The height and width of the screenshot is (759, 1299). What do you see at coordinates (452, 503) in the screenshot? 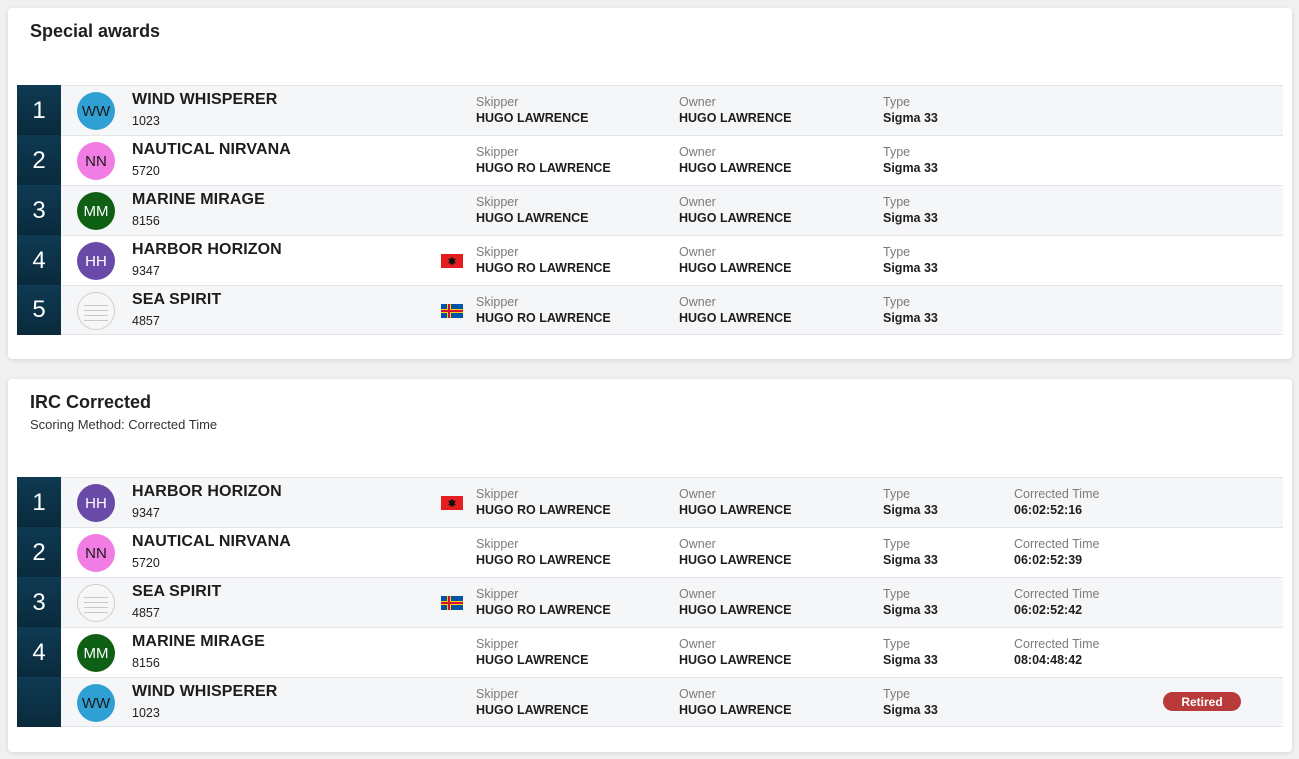
I see `albania-flag` at bounding box center [452, 503].